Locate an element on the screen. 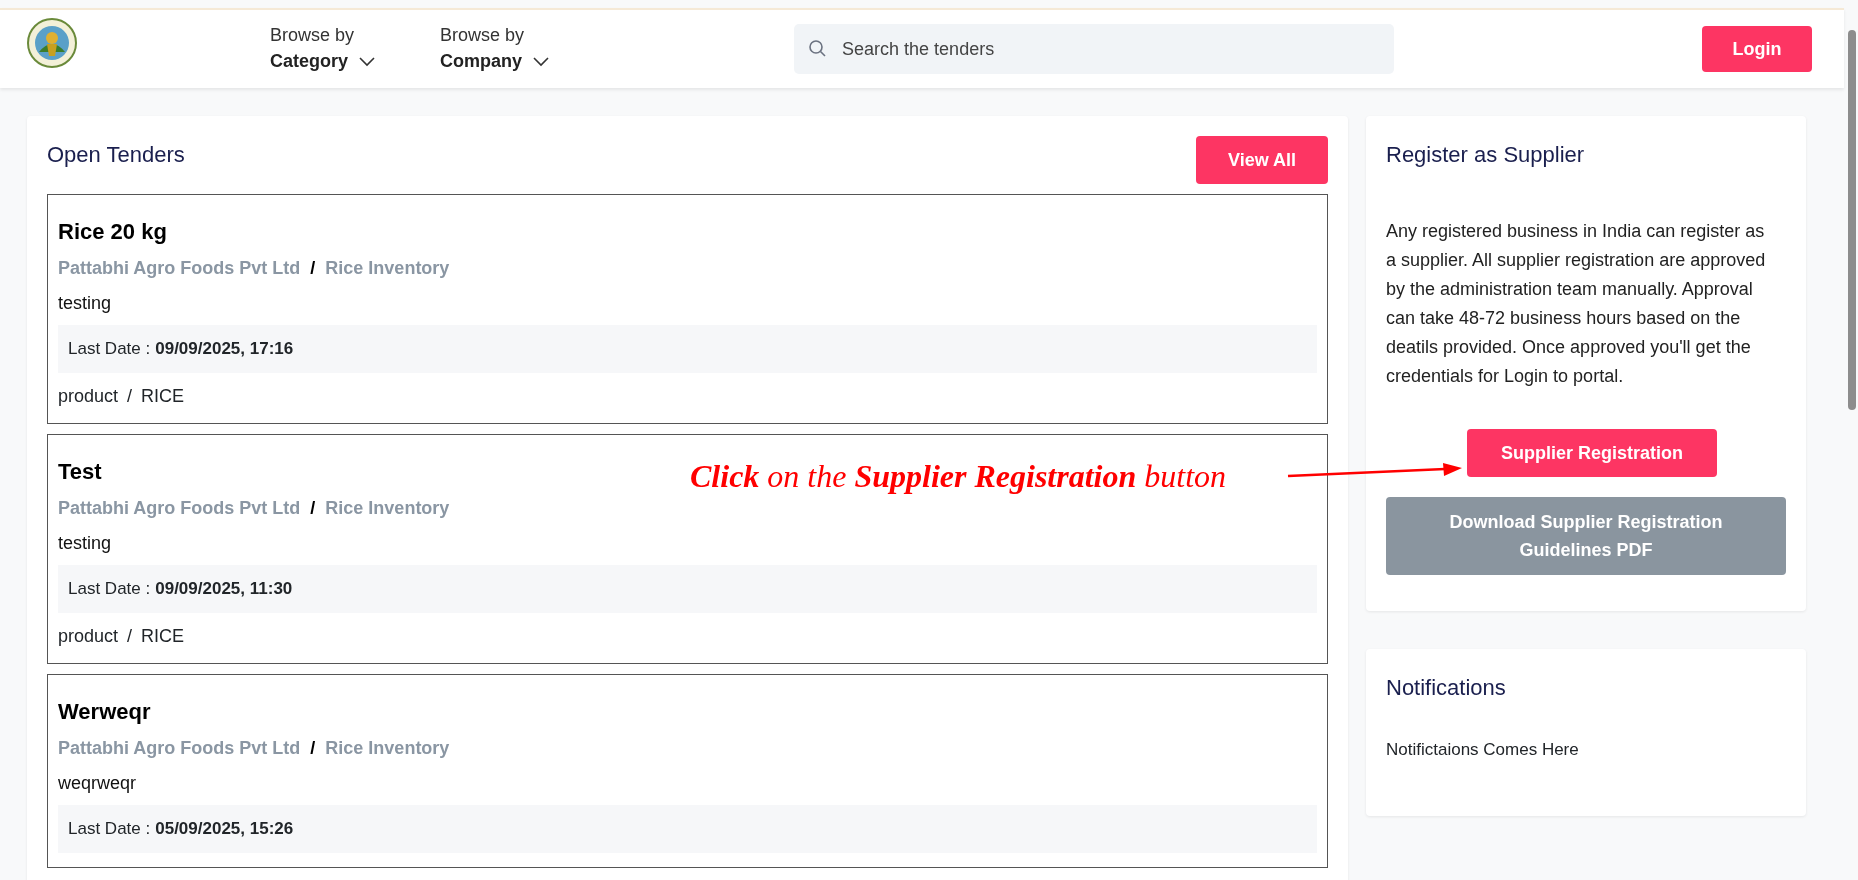 This screenshot has width=1858, height=880. download-guidelines-button: Download Supplier Registration Guidelines PDF is located at coordinates (1586, 536).